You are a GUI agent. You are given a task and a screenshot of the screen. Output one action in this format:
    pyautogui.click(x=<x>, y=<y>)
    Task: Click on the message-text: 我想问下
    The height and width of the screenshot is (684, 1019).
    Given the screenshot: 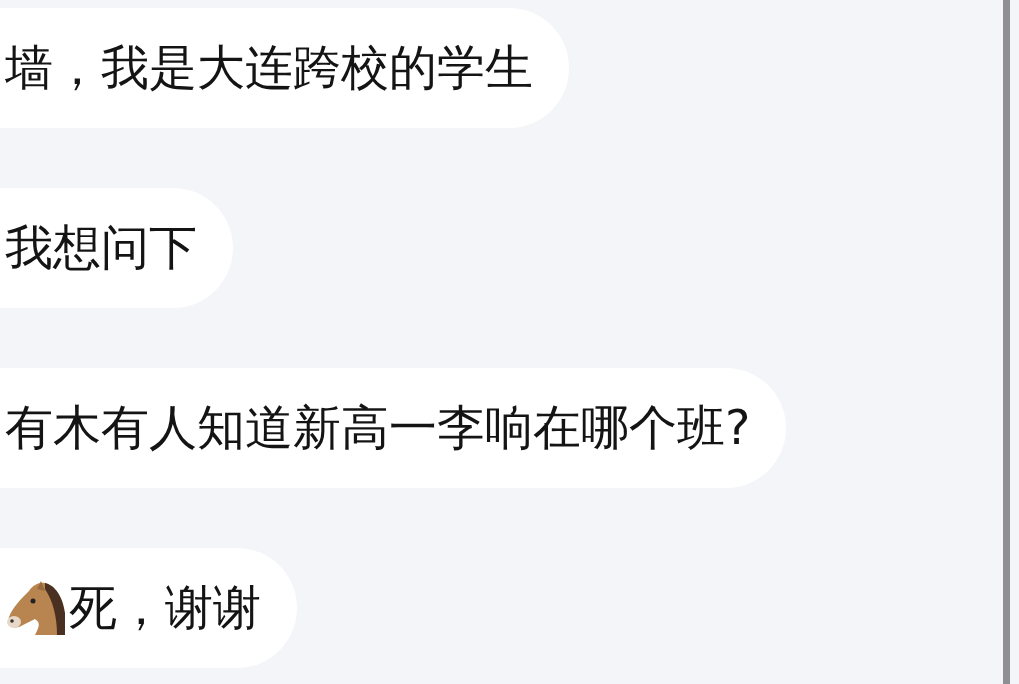 What is the action you would take?
    pyautogui.click(x=101, y=247)
    